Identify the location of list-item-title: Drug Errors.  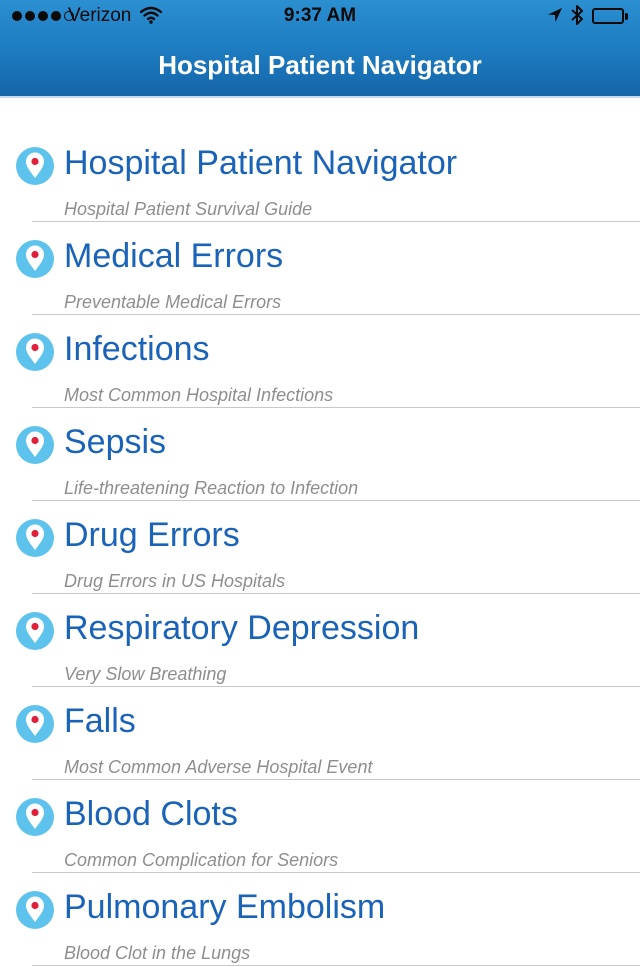
(152, 535).